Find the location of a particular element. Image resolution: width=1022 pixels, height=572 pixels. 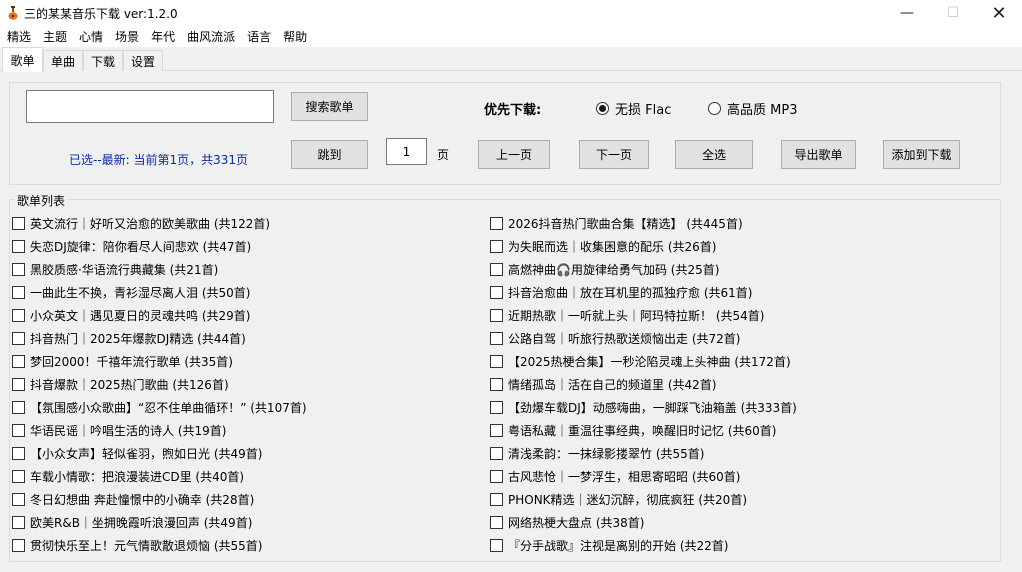

playlist-name: 情绪孤岛｜活在自己的频道里 (共42首) is located at coordinates (612, 385).